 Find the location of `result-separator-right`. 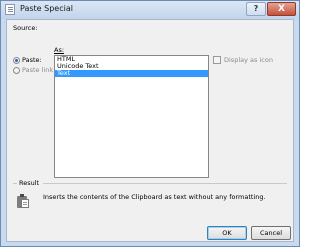

result-separator-right is located at coordinates (165, 183).